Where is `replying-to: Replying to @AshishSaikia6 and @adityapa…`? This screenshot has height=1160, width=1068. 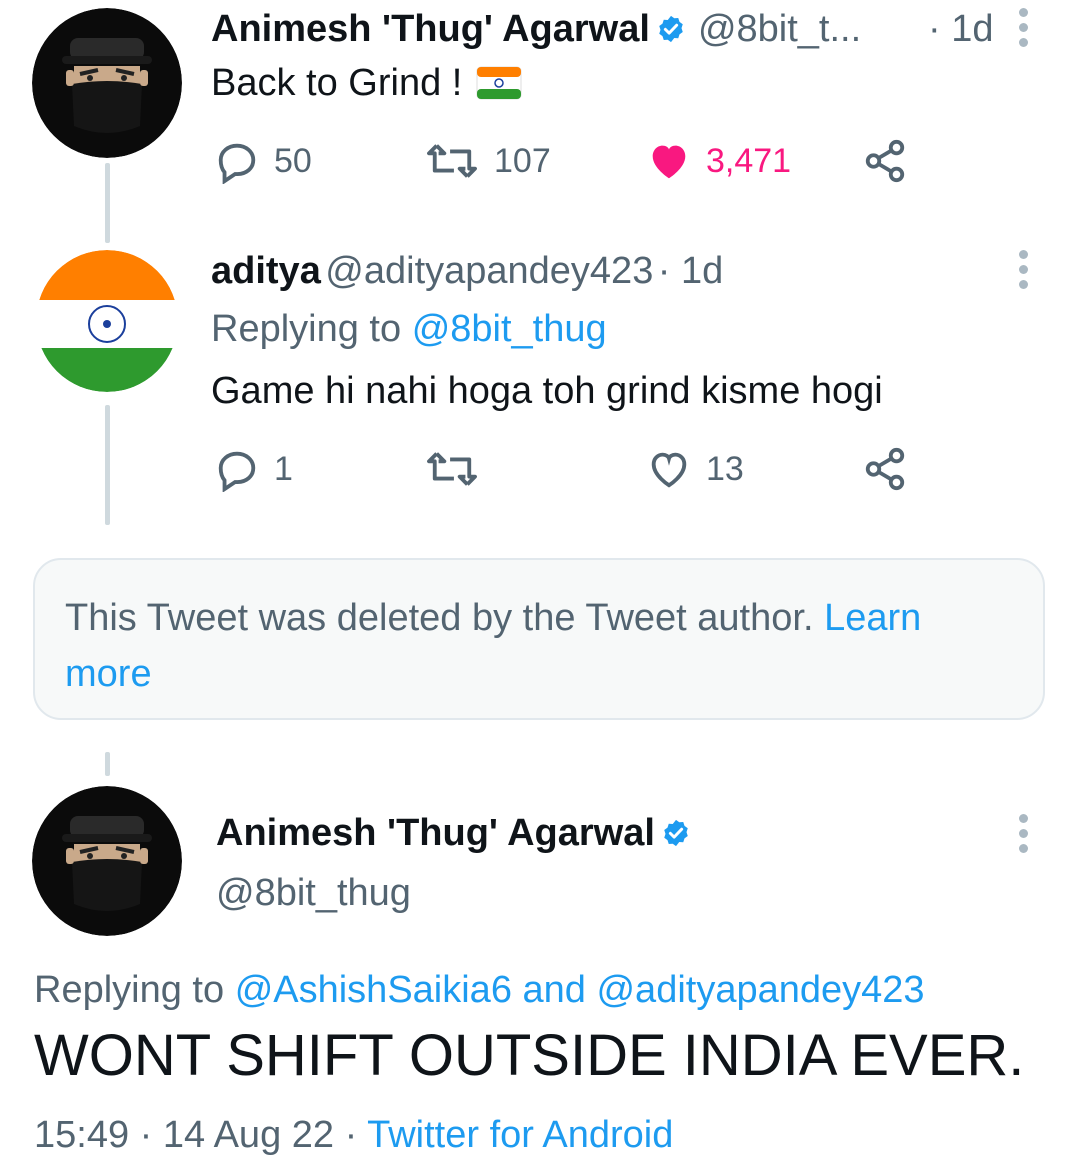 replying-to: Replying to @AshishSaikia6 and @adityapa… is located at coordinates (479, 990).